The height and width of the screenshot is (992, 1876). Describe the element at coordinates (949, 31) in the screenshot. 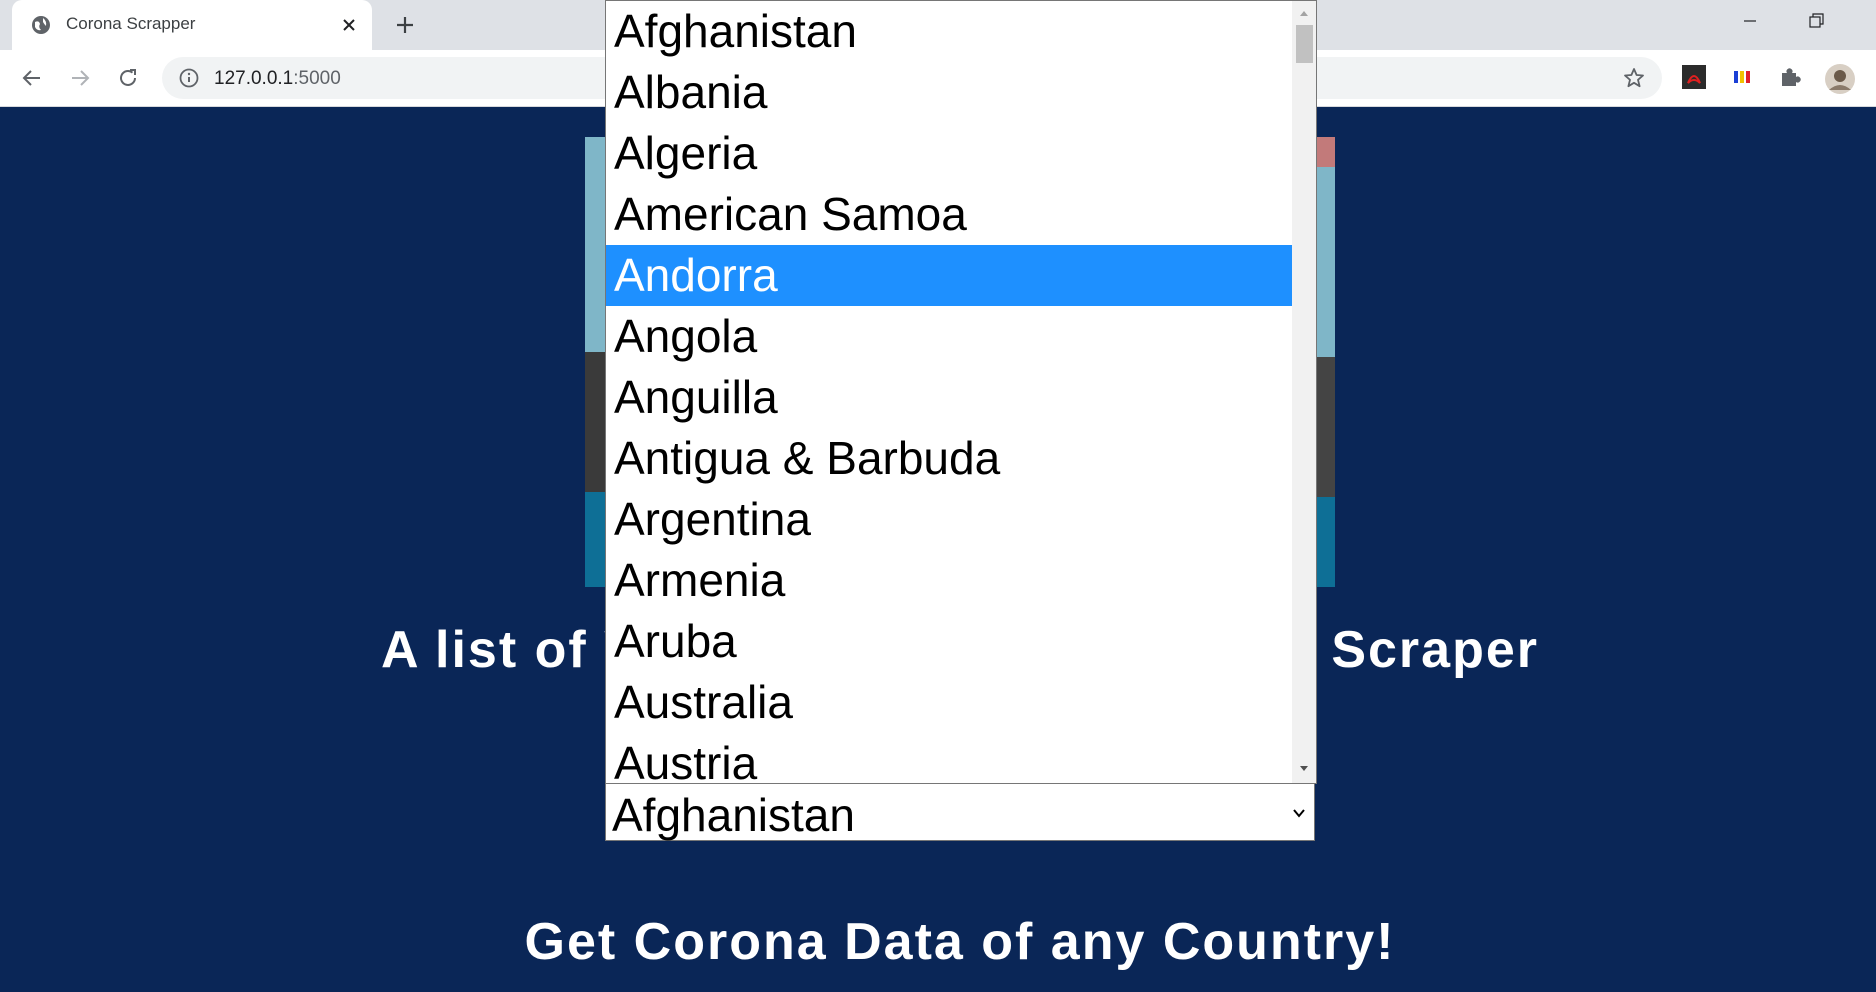

I see `dropdown-option: Afghanistan` at that location.